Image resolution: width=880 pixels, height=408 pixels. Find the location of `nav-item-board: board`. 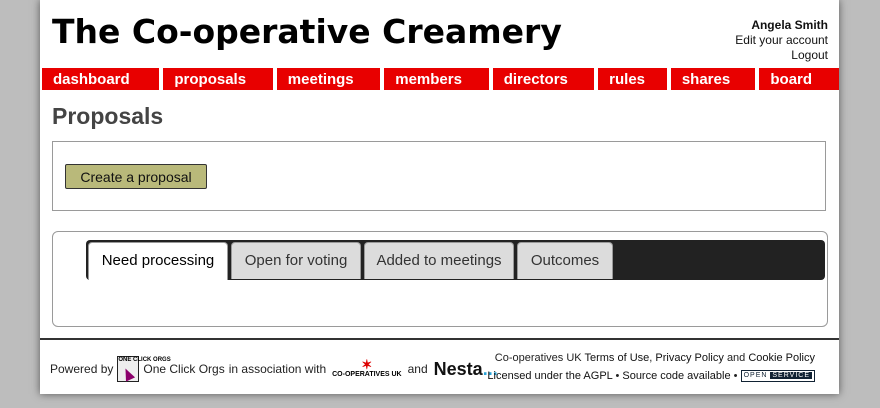

nav-item-board: board is located at coordinates (799, 79).